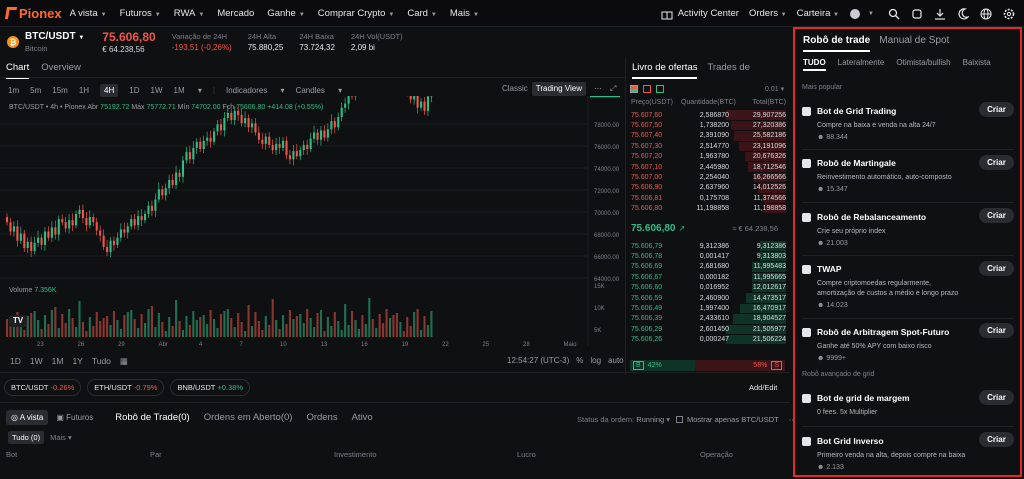 The width and height of the screenshot is (1024, 479). Describe the element at coordinates (595, 360) in the screenshot. I see `log-toggle: log` at that location.